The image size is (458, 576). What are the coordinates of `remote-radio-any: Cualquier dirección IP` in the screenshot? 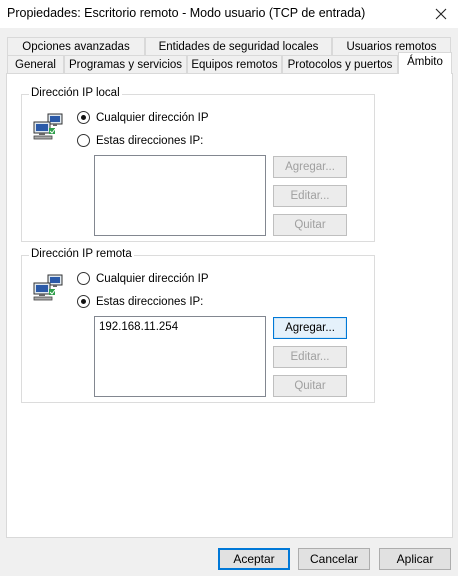 It's located at (143, 278).